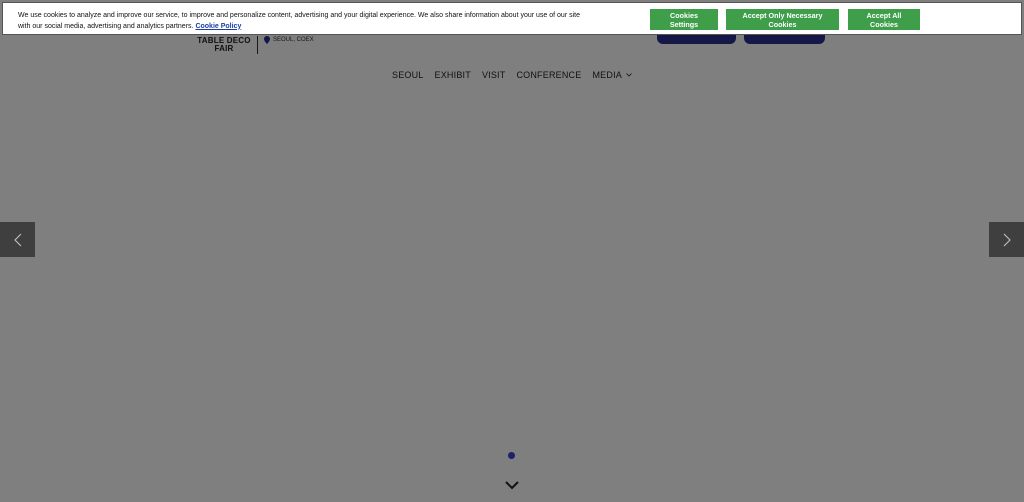  I want to click on slider-prev-button, so click(17, 239).